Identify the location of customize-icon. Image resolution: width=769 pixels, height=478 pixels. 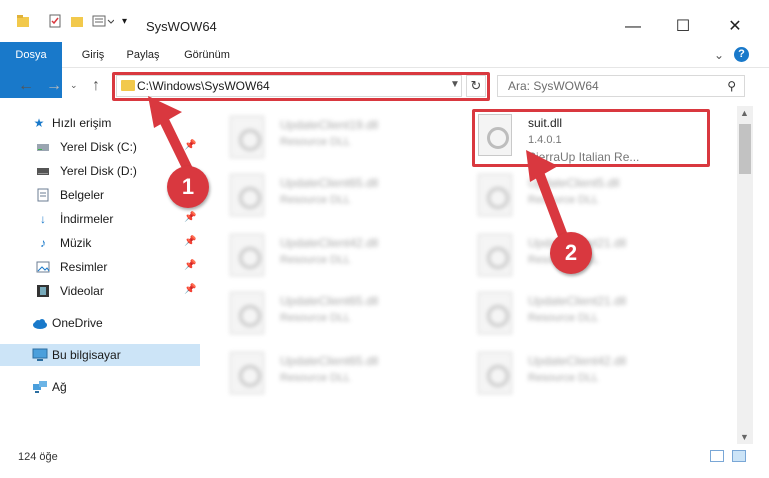
(103, 22).